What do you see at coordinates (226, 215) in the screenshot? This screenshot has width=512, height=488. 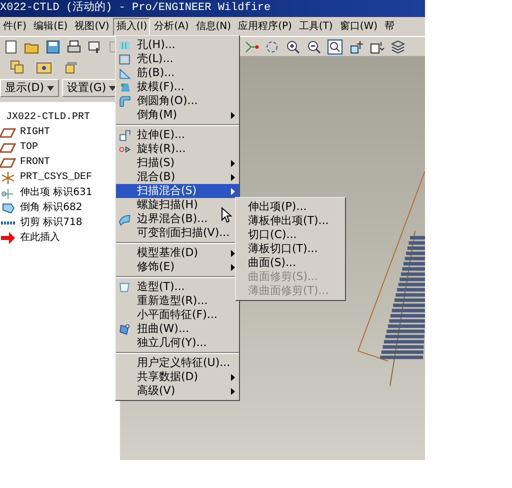 I see `mouse-pointer-icon` at bounding box center [226, 215].